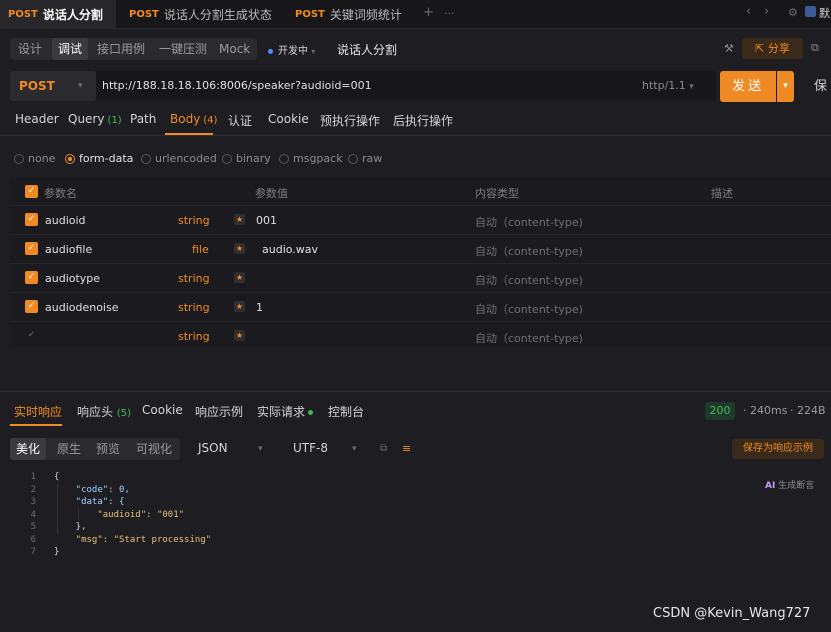  I want to click on protocol-select: http/1.1 ▾, so click(668, 86).